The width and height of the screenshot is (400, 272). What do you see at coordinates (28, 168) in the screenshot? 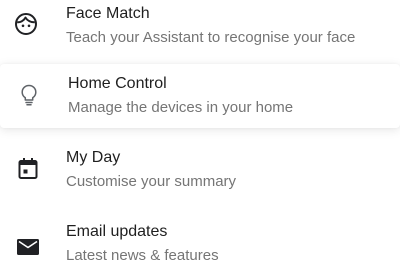
I see `calendar-icon` at bounding box center [28, 168].